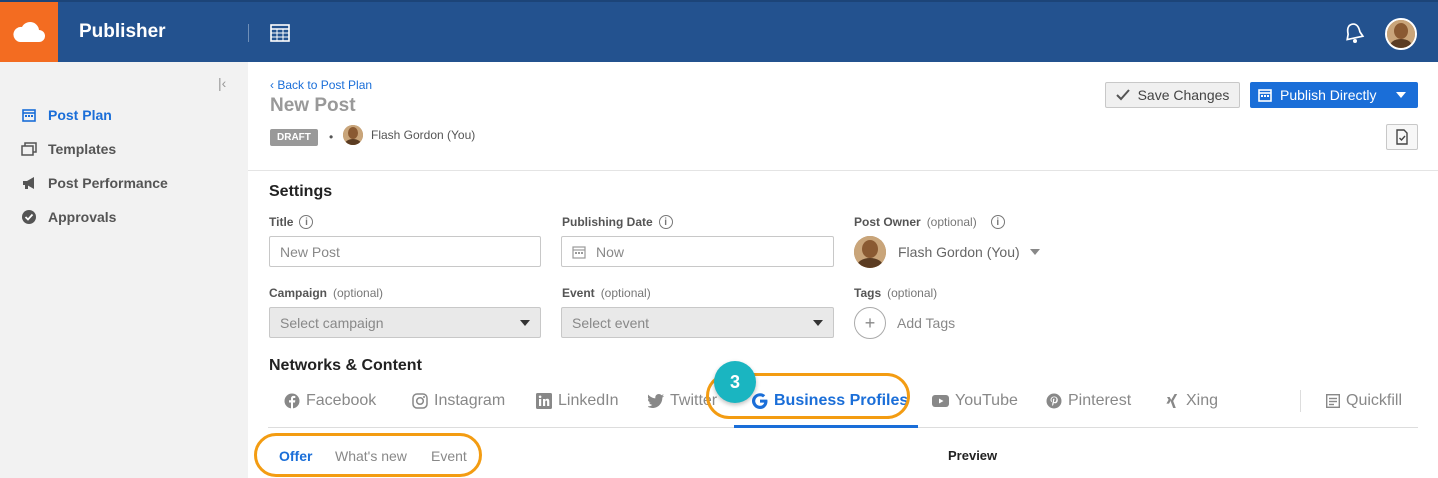 The image size is (1438, 478). I want to click on instagram-icon, so click(420, 401).